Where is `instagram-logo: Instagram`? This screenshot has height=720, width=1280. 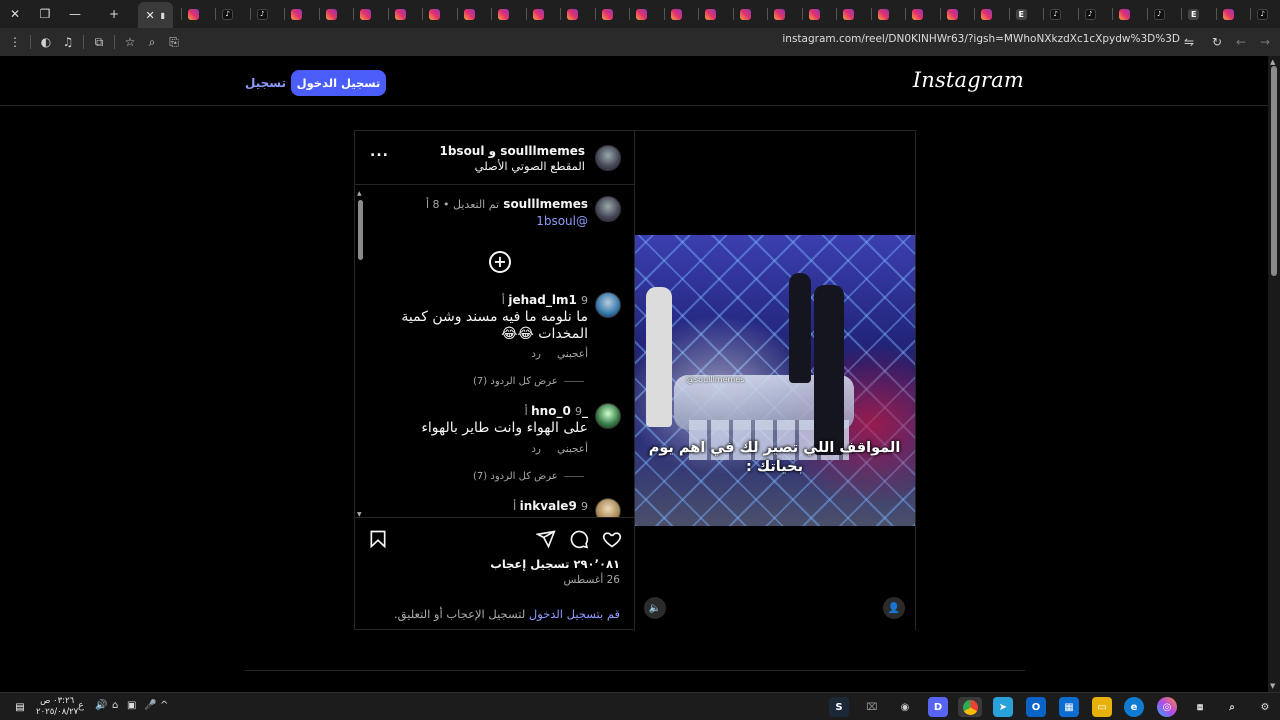 instagram-logo: Instagram is located at coordinates (968, 80).